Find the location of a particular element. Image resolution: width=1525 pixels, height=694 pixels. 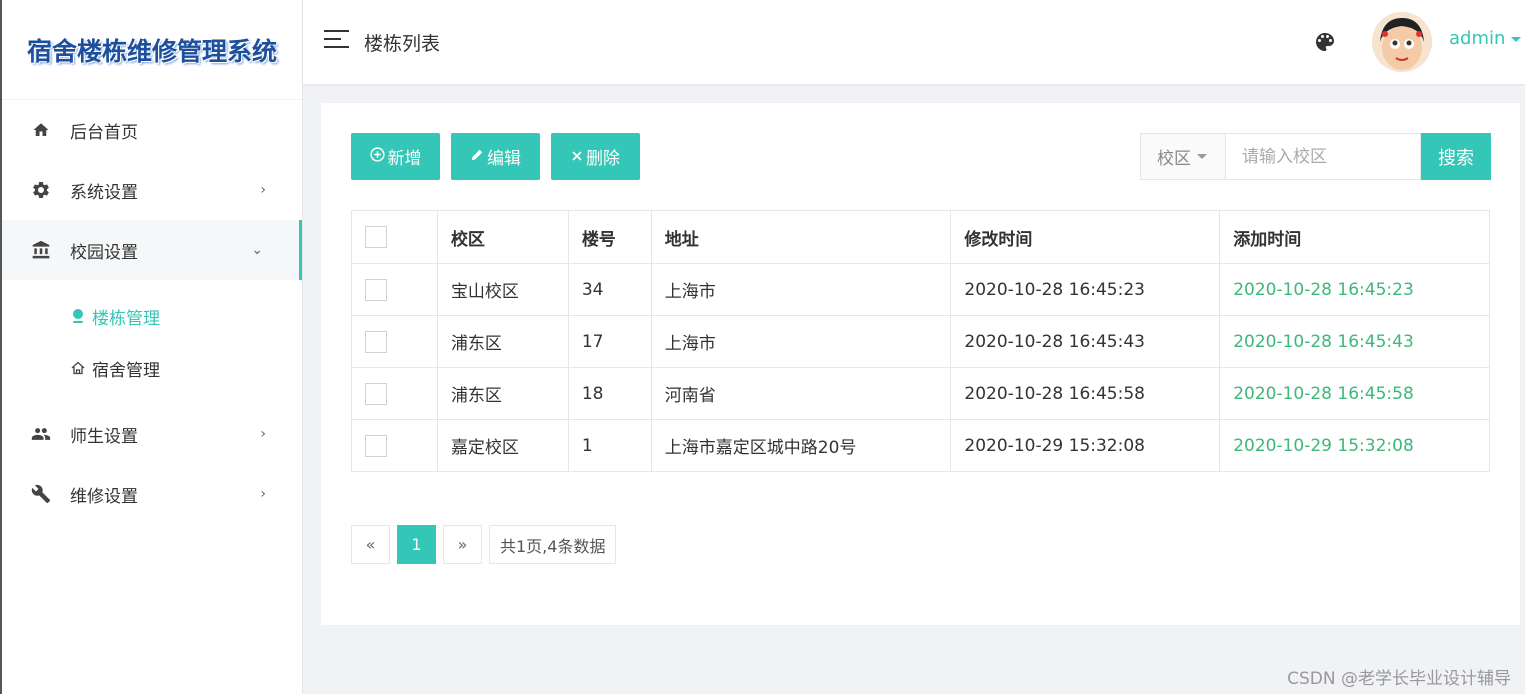

sidebar-item-label: 后台首页 is located at coordinates (104, 132).